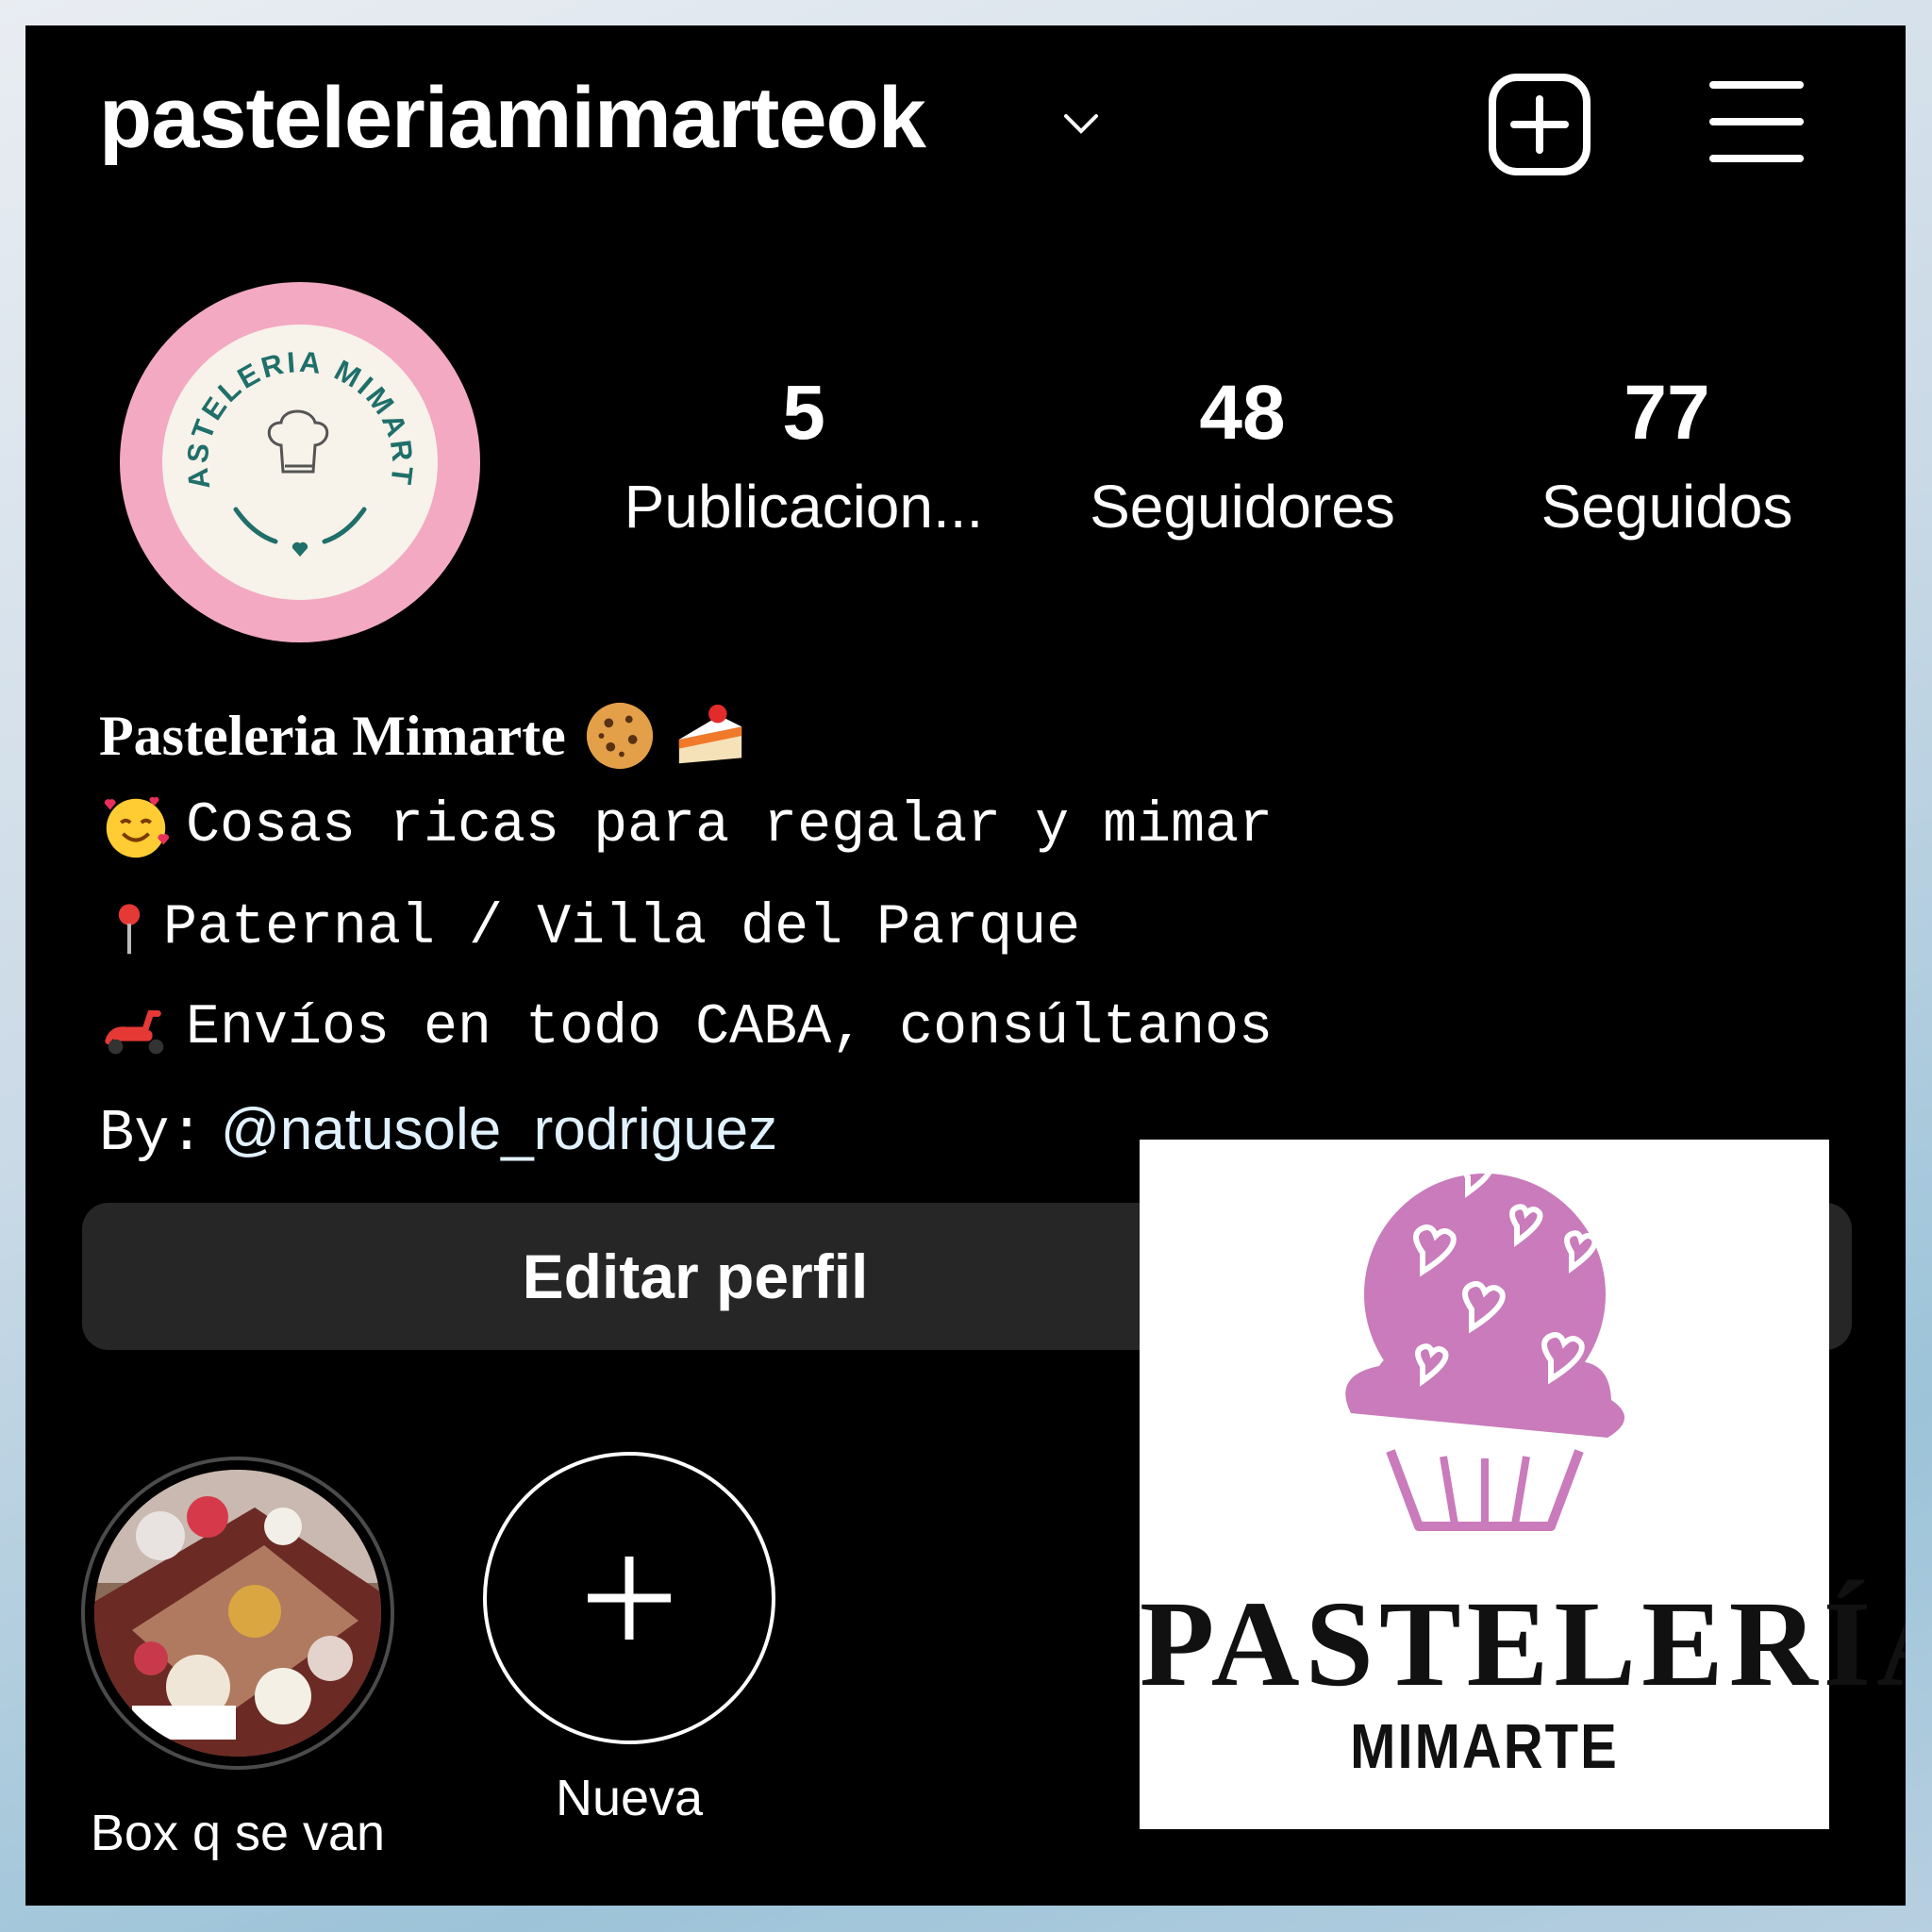 The height and width of the screenshot is (1932, 1932). I want to click on bio-line-1: Cosas ricas para regalar y mimar, so click(686, 827).